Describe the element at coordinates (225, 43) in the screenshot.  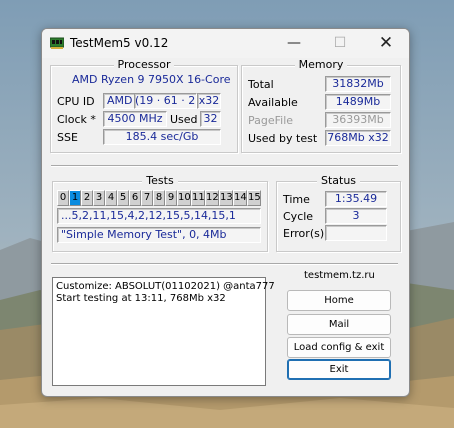
I see `title-bar: TestMem5 v0.12 — ☐ ✕` at that location.